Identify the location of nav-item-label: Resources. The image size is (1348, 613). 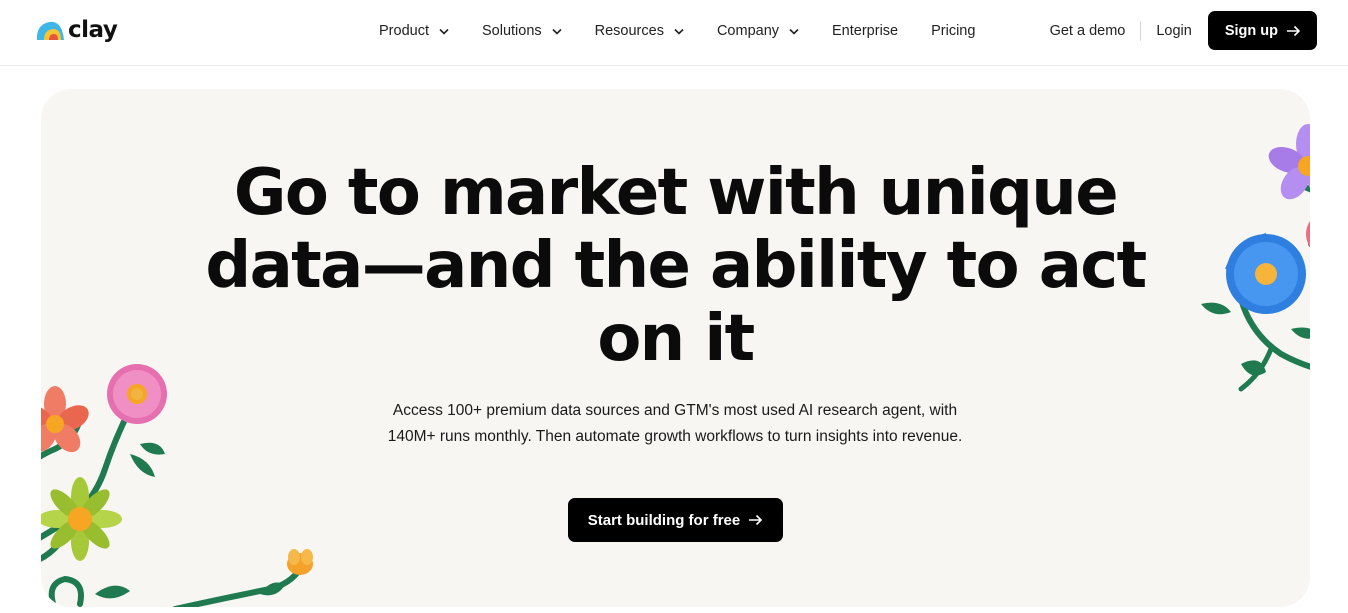
(629, 31).